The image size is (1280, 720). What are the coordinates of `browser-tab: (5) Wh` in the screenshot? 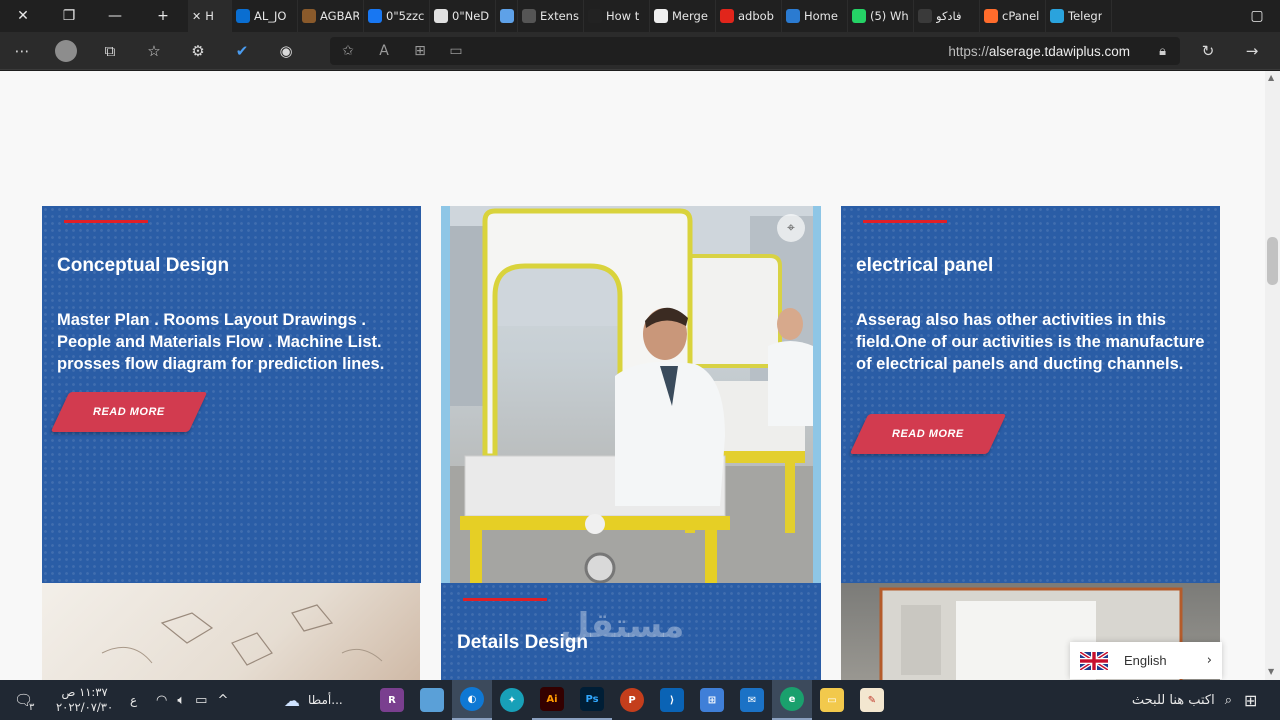 It's located at (881, 16).